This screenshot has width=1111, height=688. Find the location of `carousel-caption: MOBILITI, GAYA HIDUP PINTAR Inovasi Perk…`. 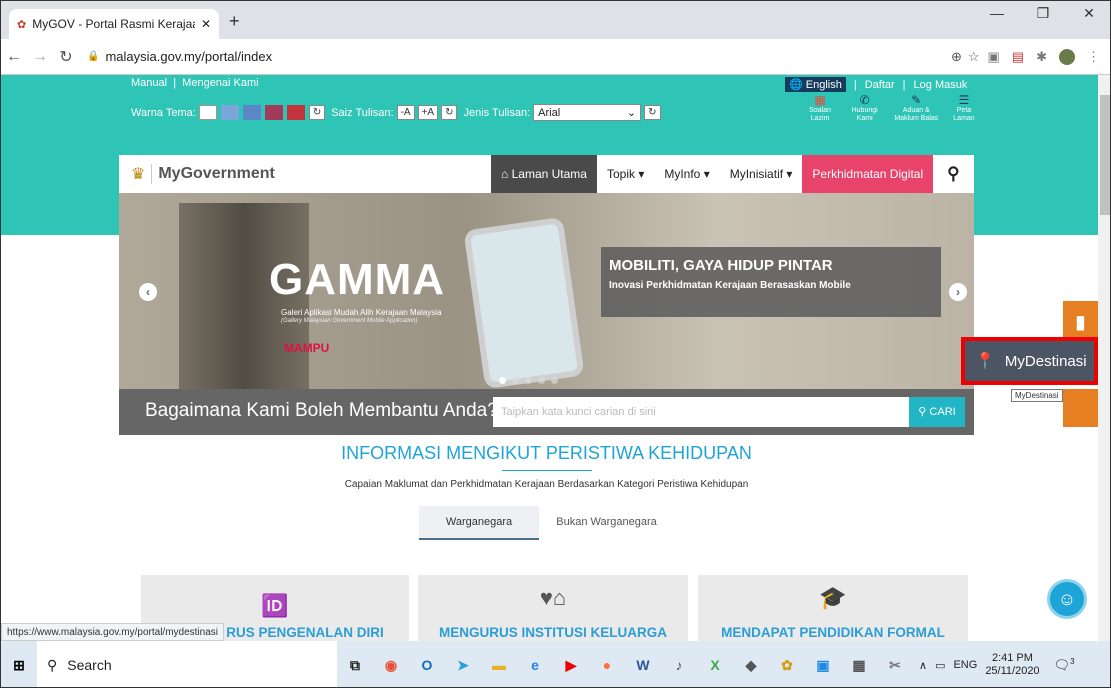

carousel-caption: MOBILITI, GAYA HIDUP PINTAR Inovasi Perk… is located at coordinates (771, 282).